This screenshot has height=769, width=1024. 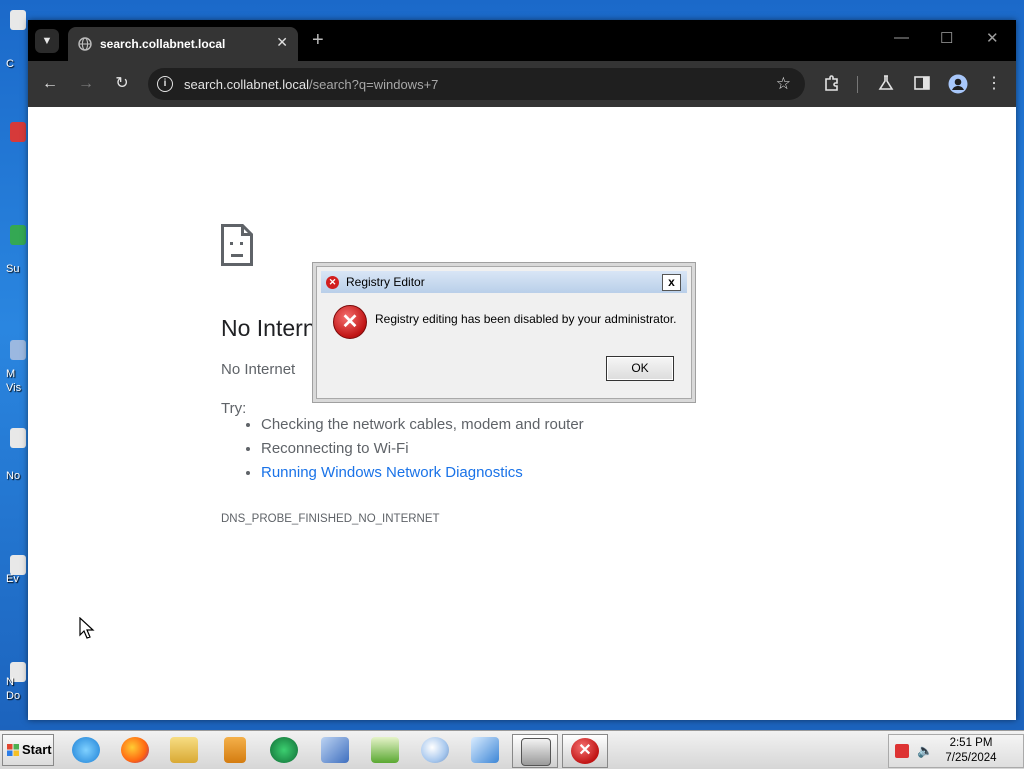 What do you see at coordinates (946, 38) in the screenshot?
I see `maximize-icon: ☐` at bounding box center [946, 38].